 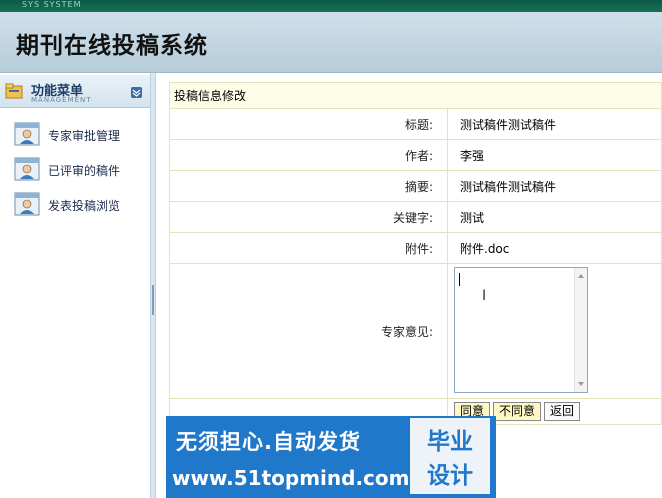 What do you see at coordinates (450, 476) in the screenshot?
I see `watermark-badge-bottom: 设计` at bounding box center [450, 476].